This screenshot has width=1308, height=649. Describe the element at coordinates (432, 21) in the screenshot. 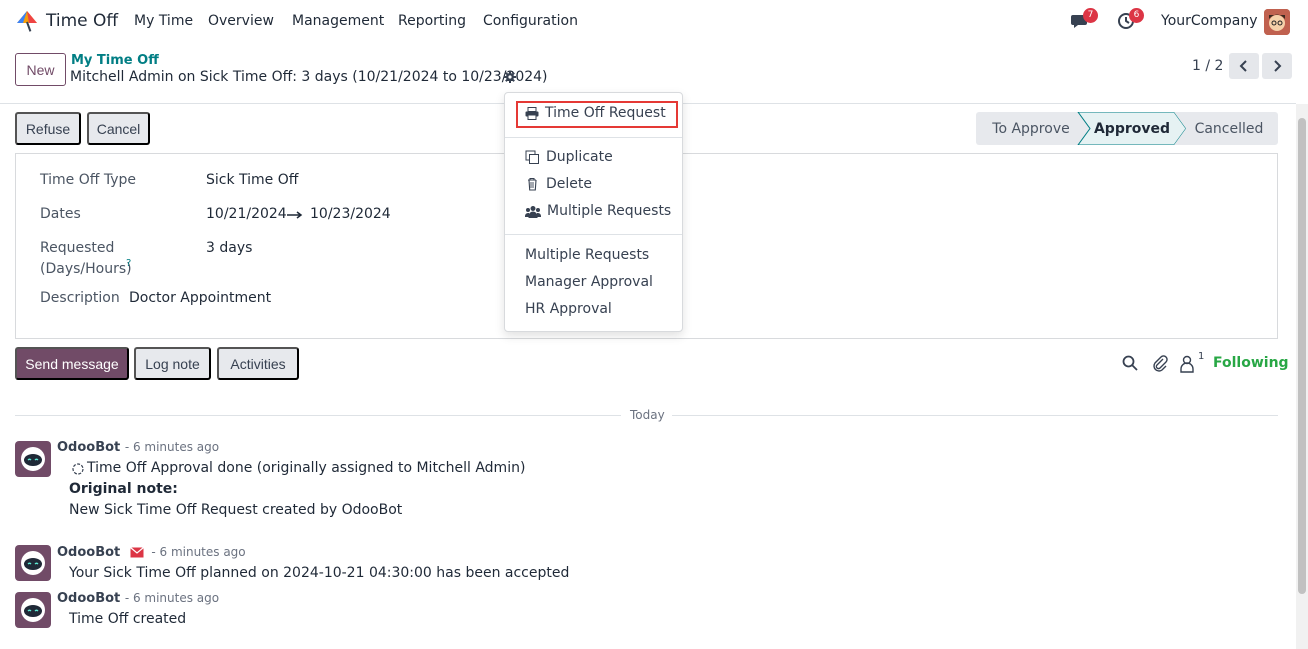

I see `menu-reporting: Reporting` at that location.